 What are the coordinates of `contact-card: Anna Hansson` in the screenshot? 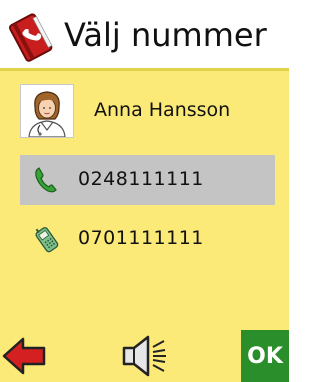 It's located at (145, 111).